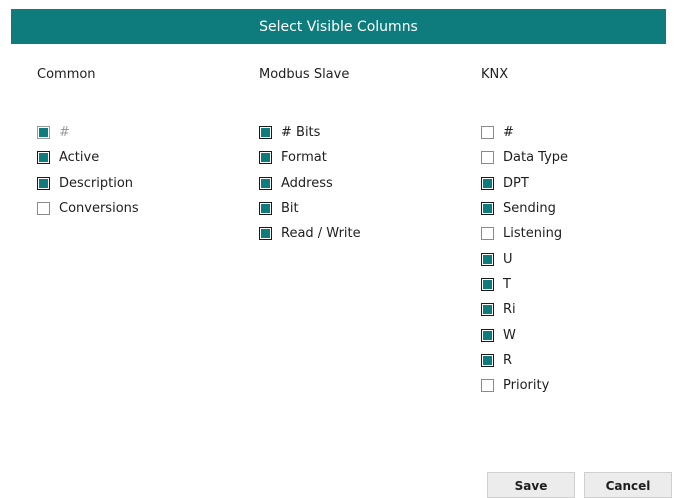 The height and width of the screenshot is (498, 678). What do you see at coordinates (628, 485) in the screenshot?
I see `cancel-button: Cancel` at bounding box center [628, 485].